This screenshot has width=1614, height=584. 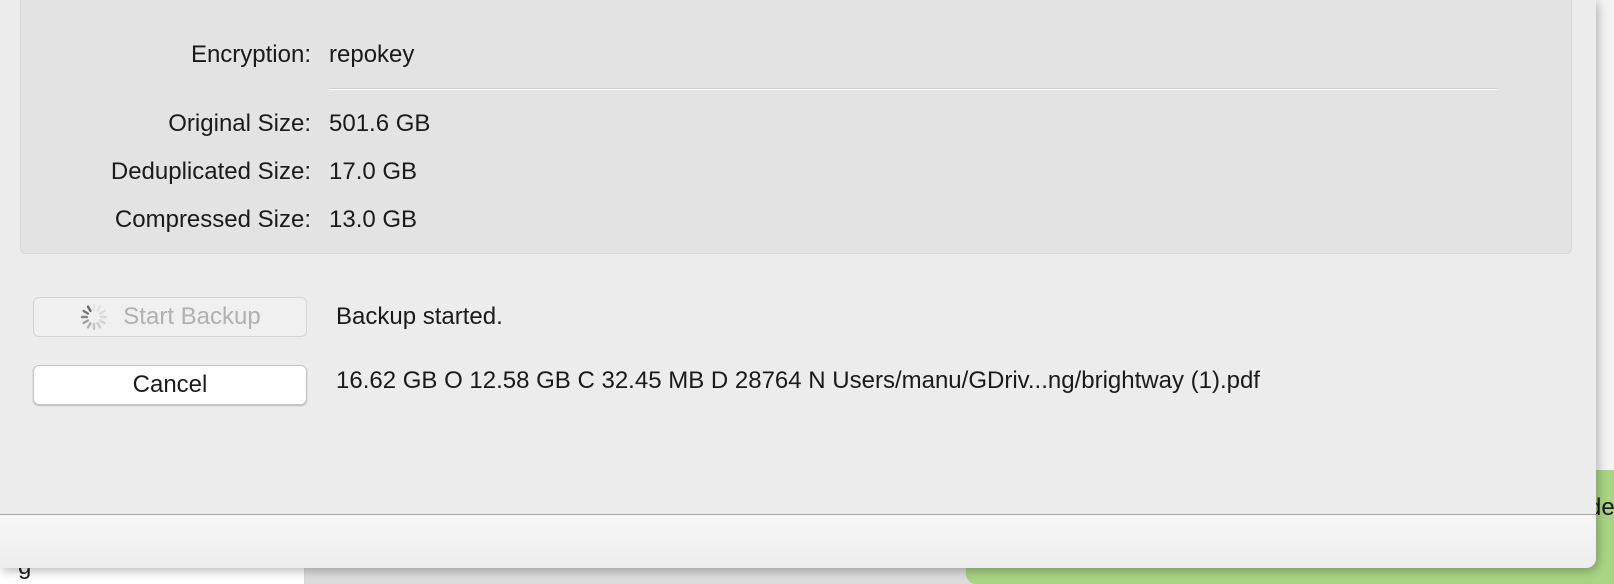 What do you see at coordinates (212, 219) in the screenshot?
I see `compressed-size-label: Compressed Size:` at bounding box center [212, 219].